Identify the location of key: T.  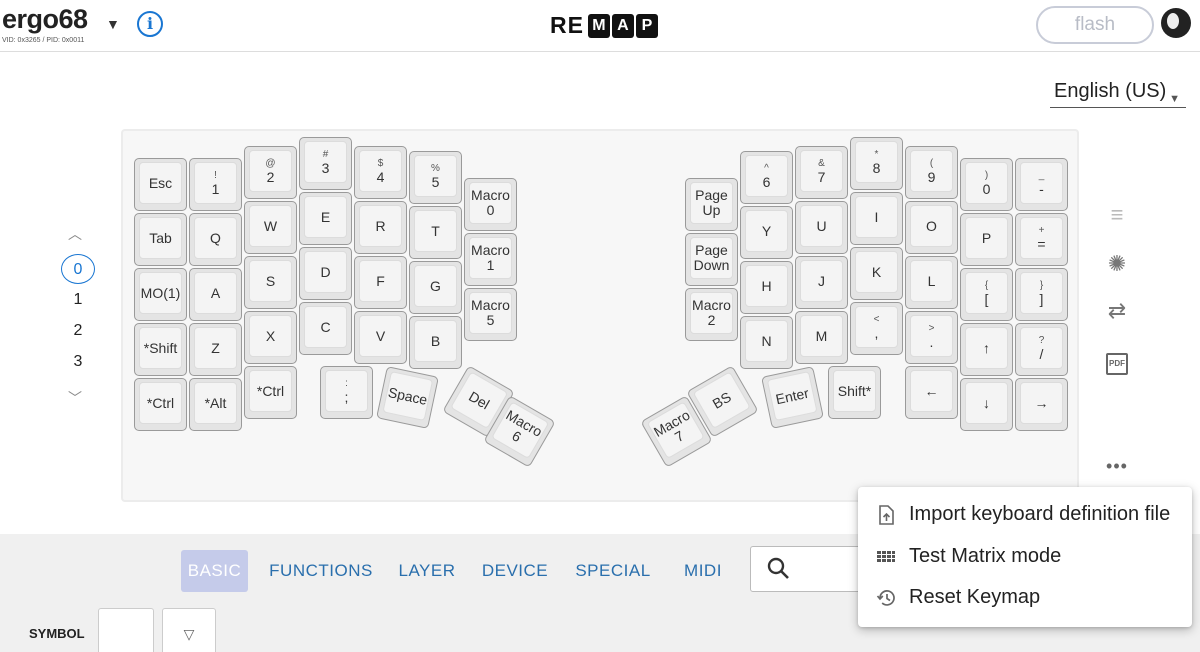
(435, 232).